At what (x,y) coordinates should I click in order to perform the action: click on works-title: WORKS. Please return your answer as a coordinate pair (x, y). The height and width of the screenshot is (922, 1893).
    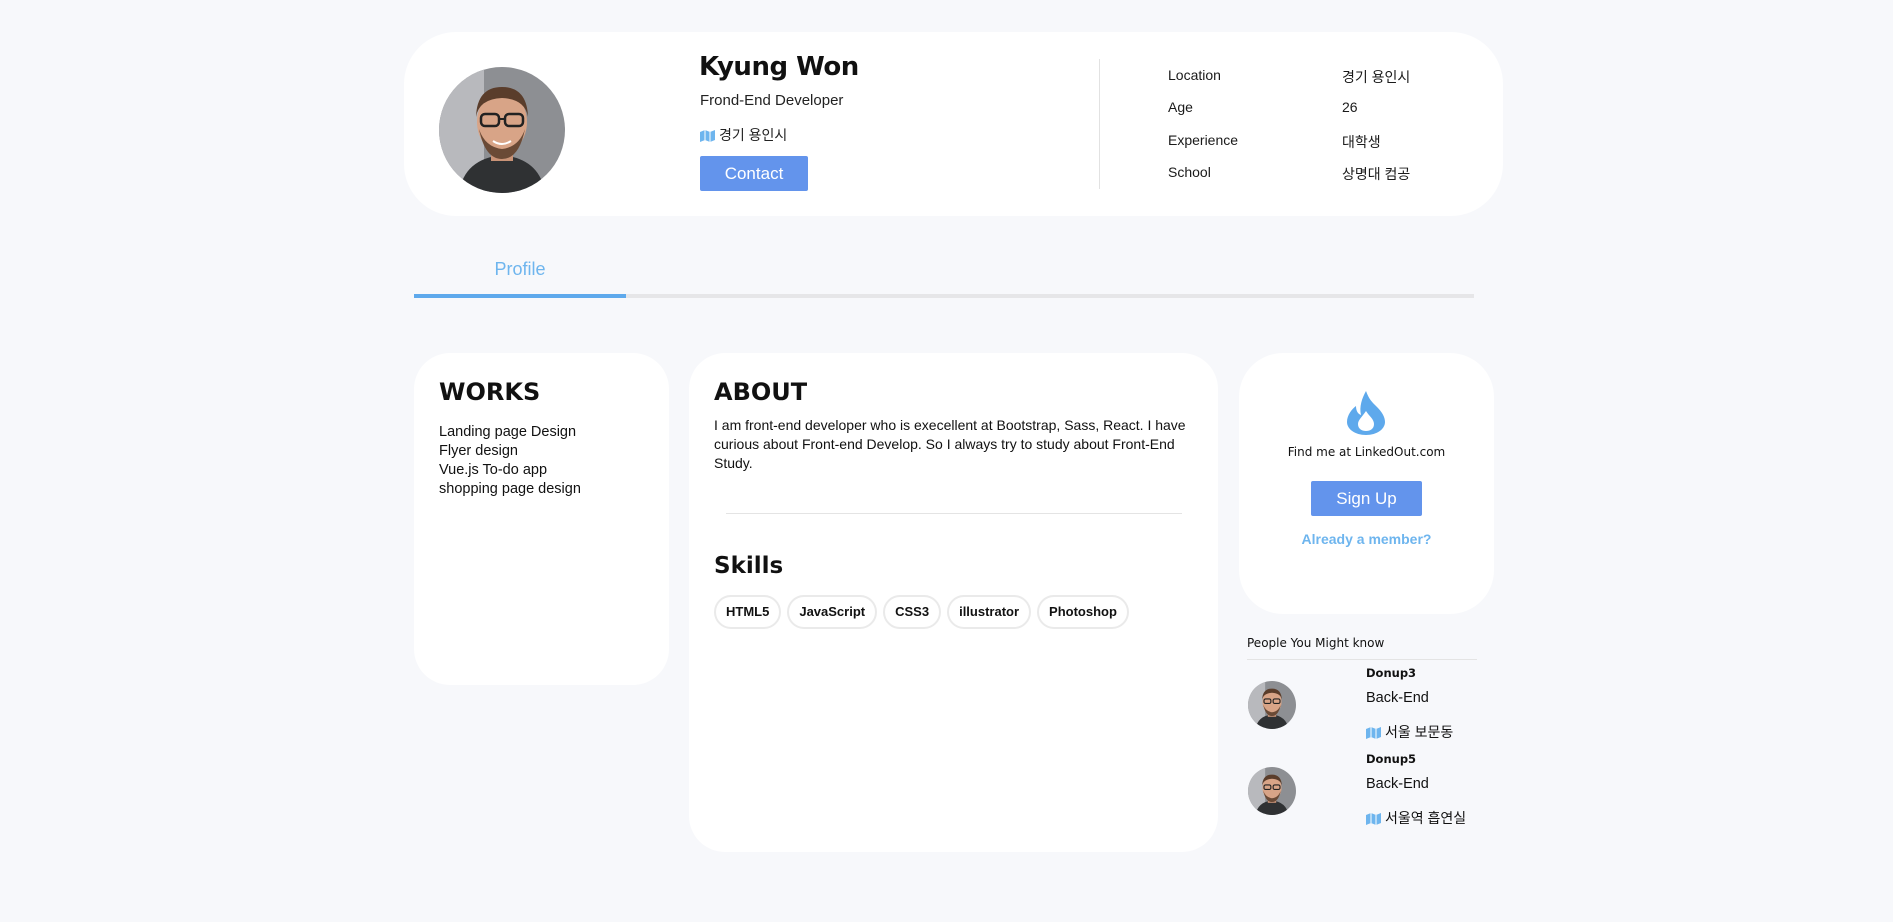
    Looking at the image, I should click on (490, 392).